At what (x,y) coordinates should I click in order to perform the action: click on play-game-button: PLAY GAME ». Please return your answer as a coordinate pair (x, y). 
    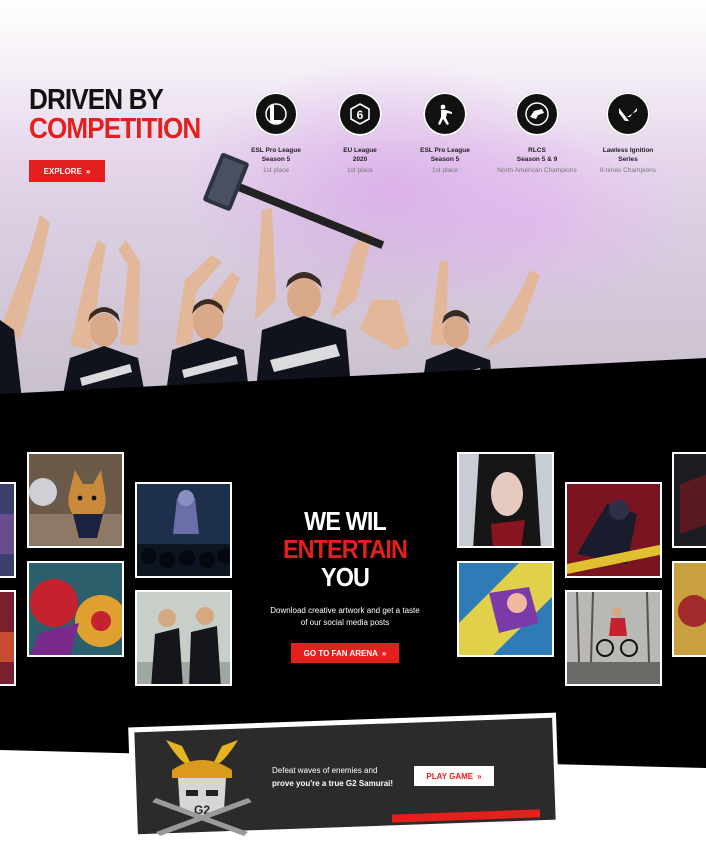
    Looking at the image, I should click on (454, 776).